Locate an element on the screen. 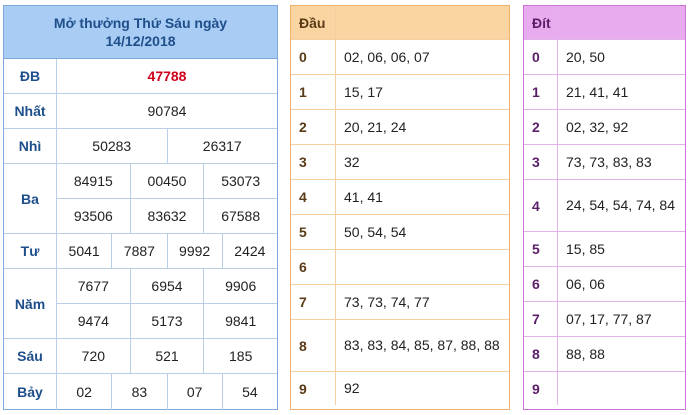  prize-row-special: ĐB 47788 is located at coordinates (140, 76).